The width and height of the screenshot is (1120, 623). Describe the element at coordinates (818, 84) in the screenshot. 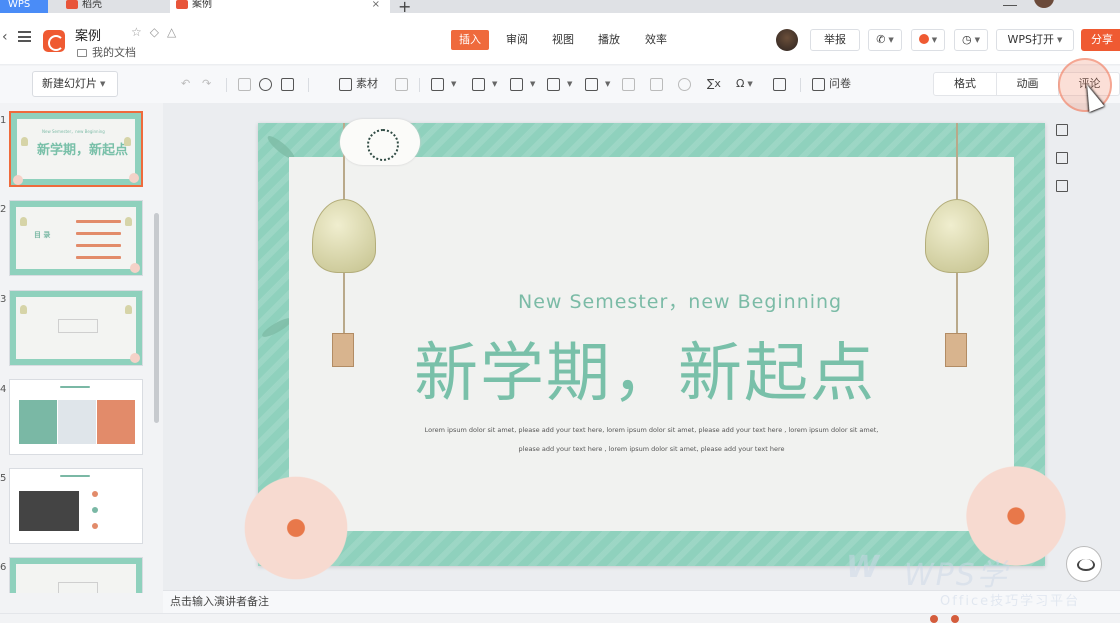

I see `survey-icon` at that location.